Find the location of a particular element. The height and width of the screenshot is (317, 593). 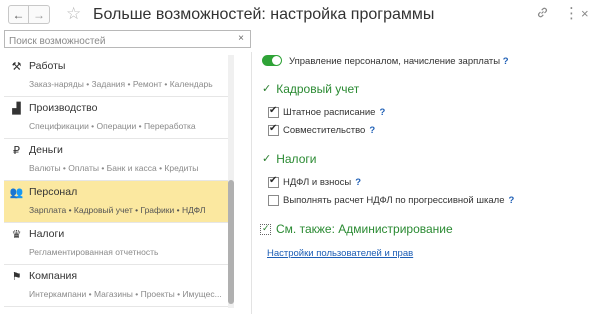

clear-search-icon: × is located at coordinates (241, 38).